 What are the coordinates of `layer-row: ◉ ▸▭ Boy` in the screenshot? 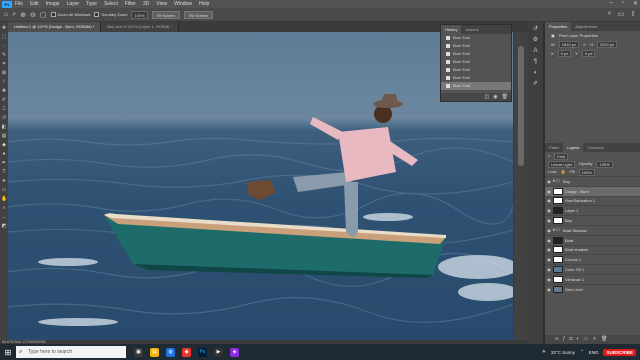 It's located at (592, 181).